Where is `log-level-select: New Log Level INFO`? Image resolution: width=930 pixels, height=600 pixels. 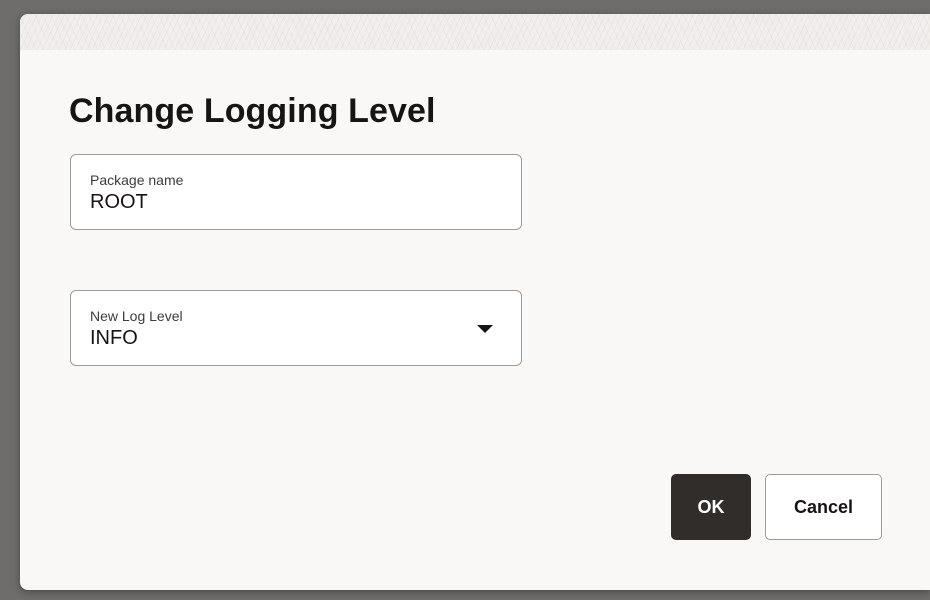
log-level-select: New Log Level INFO is located at coordinates (296, 328).